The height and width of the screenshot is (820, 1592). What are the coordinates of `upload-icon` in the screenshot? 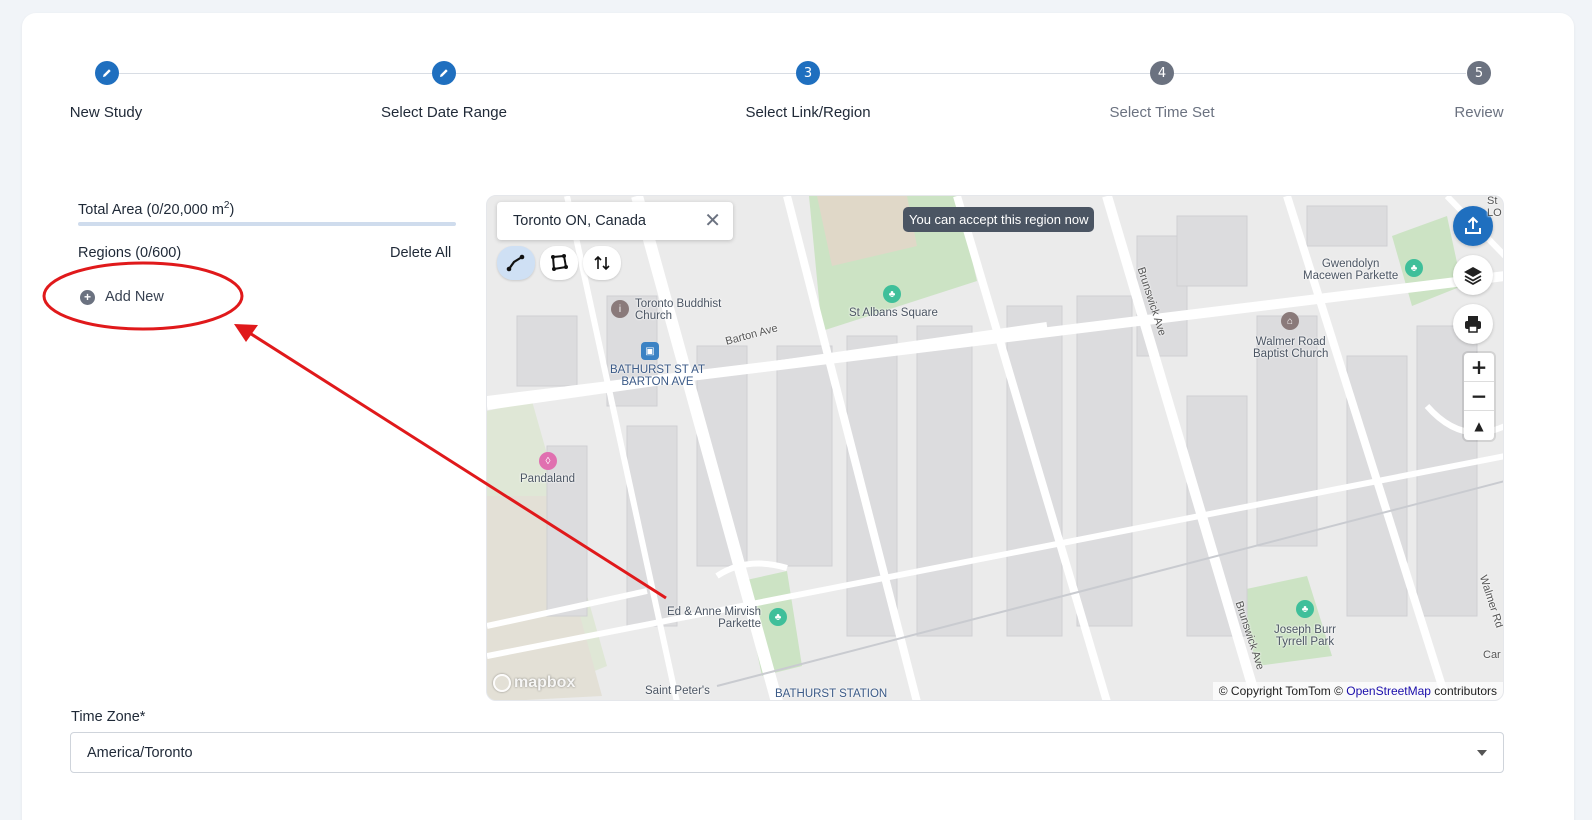 It's located at (1473, 225).